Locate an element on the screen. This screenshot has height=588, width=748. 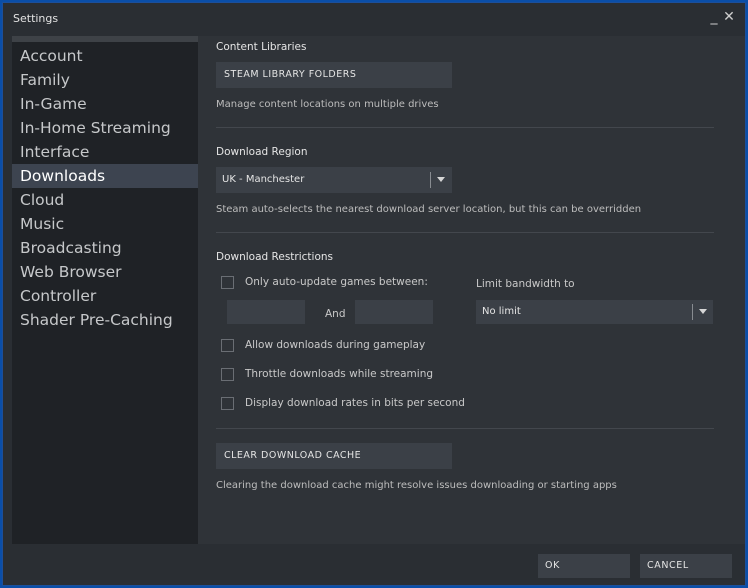
ok-button: OK is located at coordinates (584, 566).